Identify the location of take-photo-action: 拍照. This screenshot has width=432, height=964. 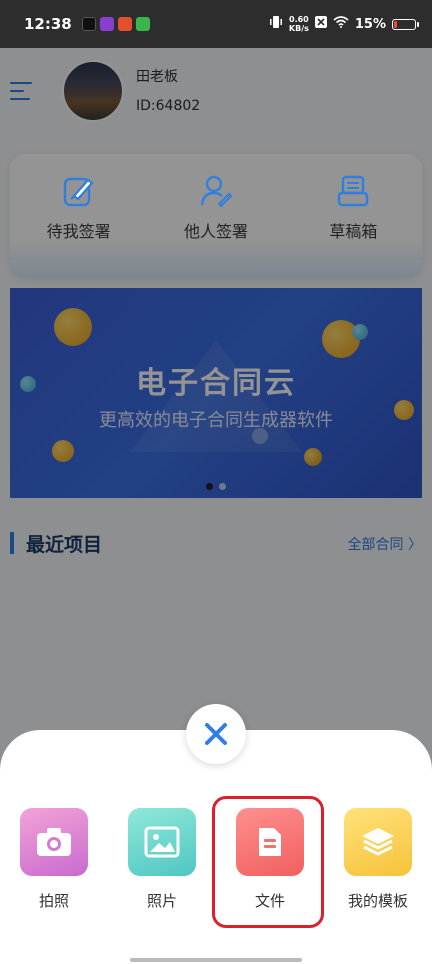
(54, 859).